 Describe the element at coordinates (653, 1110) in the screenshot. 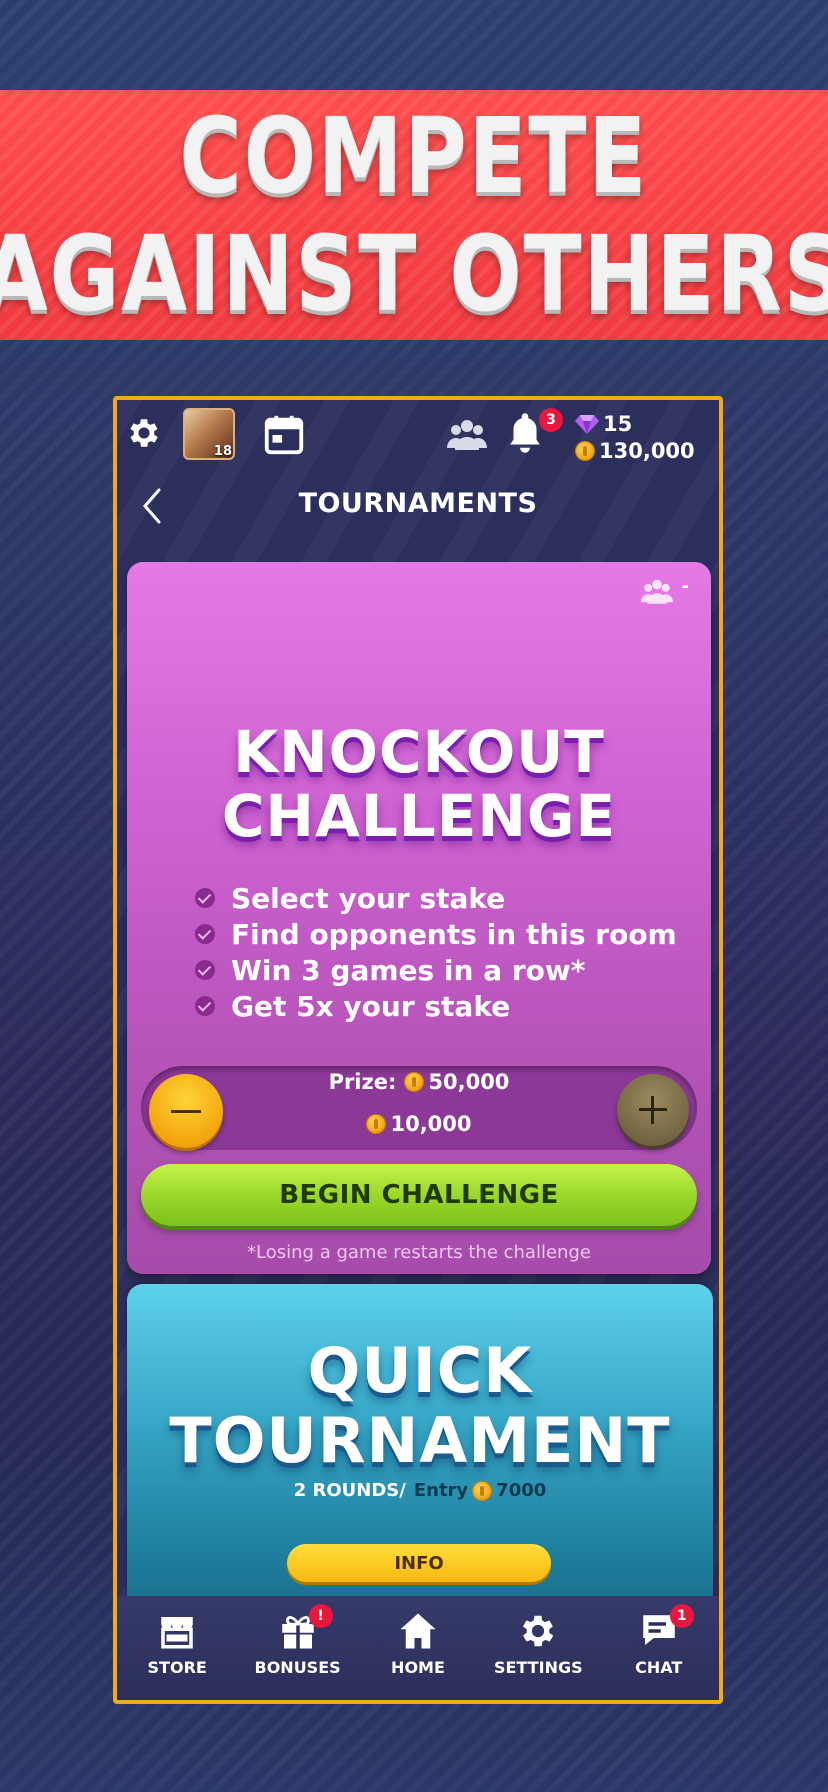

I see `increase-stake-button` at that location.